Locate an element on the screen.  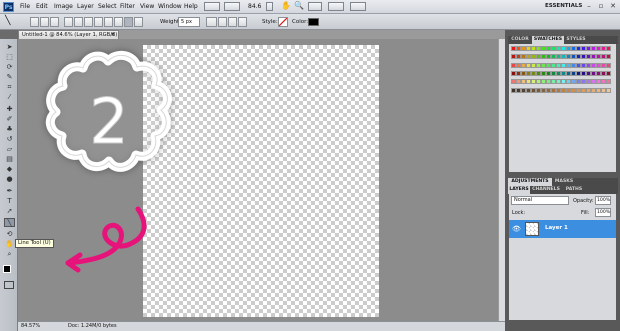
new-layer-mode-button is located at coordinates (211, 22).